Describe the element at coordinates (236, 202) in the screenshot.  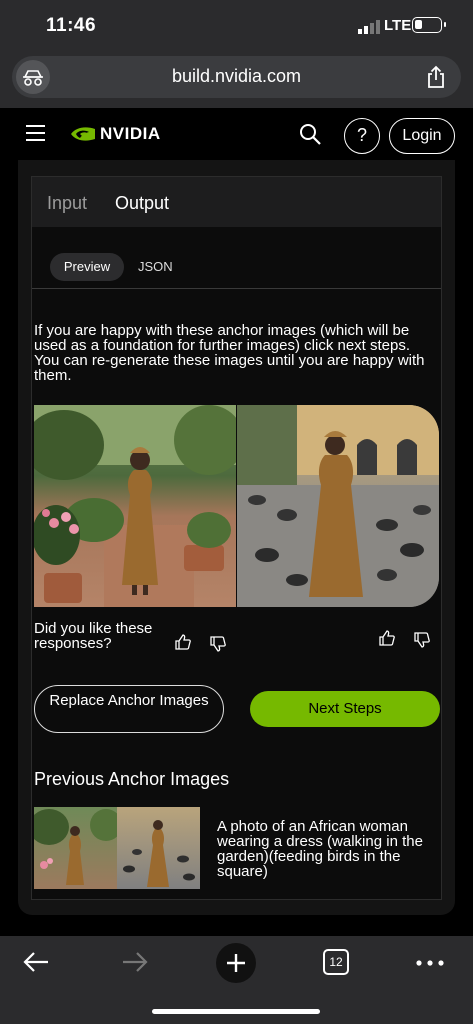
I see `tab-bar: Input Output` at that location.